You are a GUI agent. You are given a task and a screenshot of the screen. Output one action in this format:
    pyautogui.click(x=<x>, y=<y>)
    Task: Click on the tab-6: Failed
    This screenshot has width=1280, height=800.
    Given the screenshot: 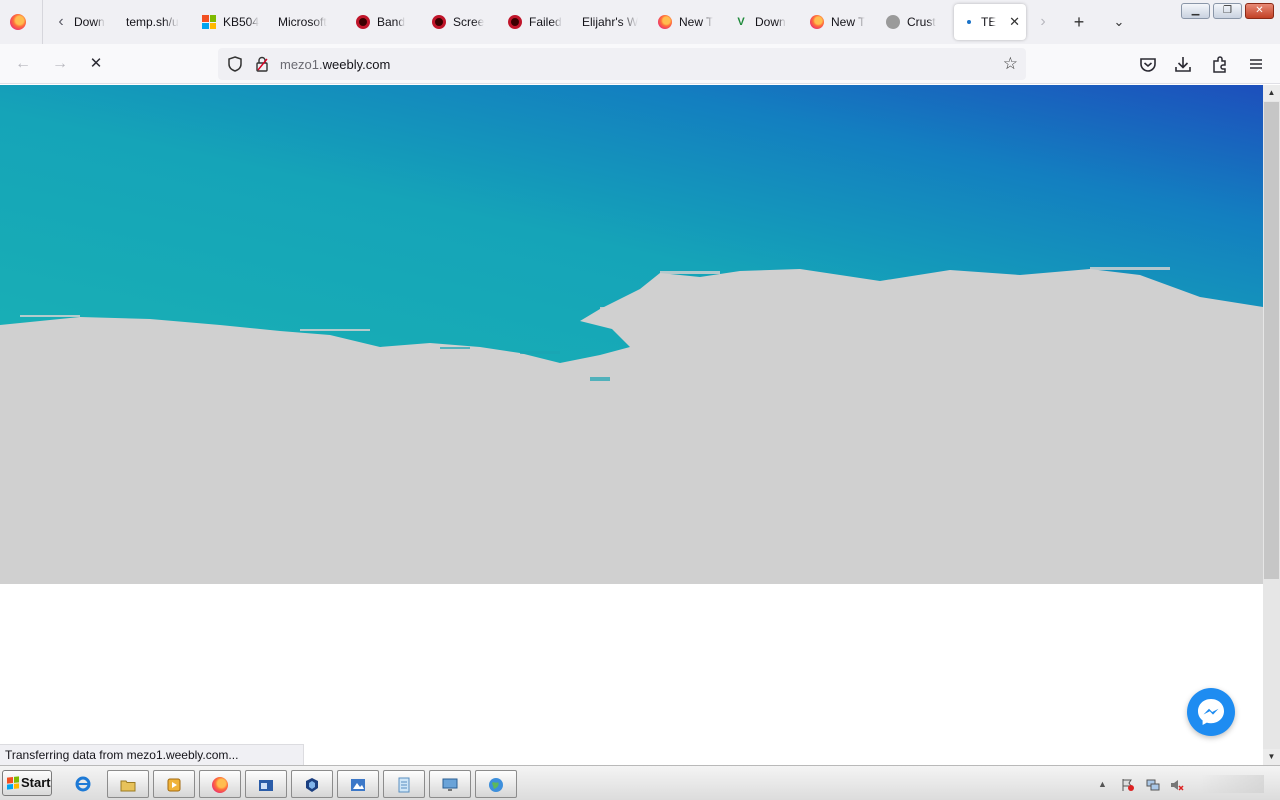 What is the action you would take?
    pyautogui.click(x=536, y=22)
    